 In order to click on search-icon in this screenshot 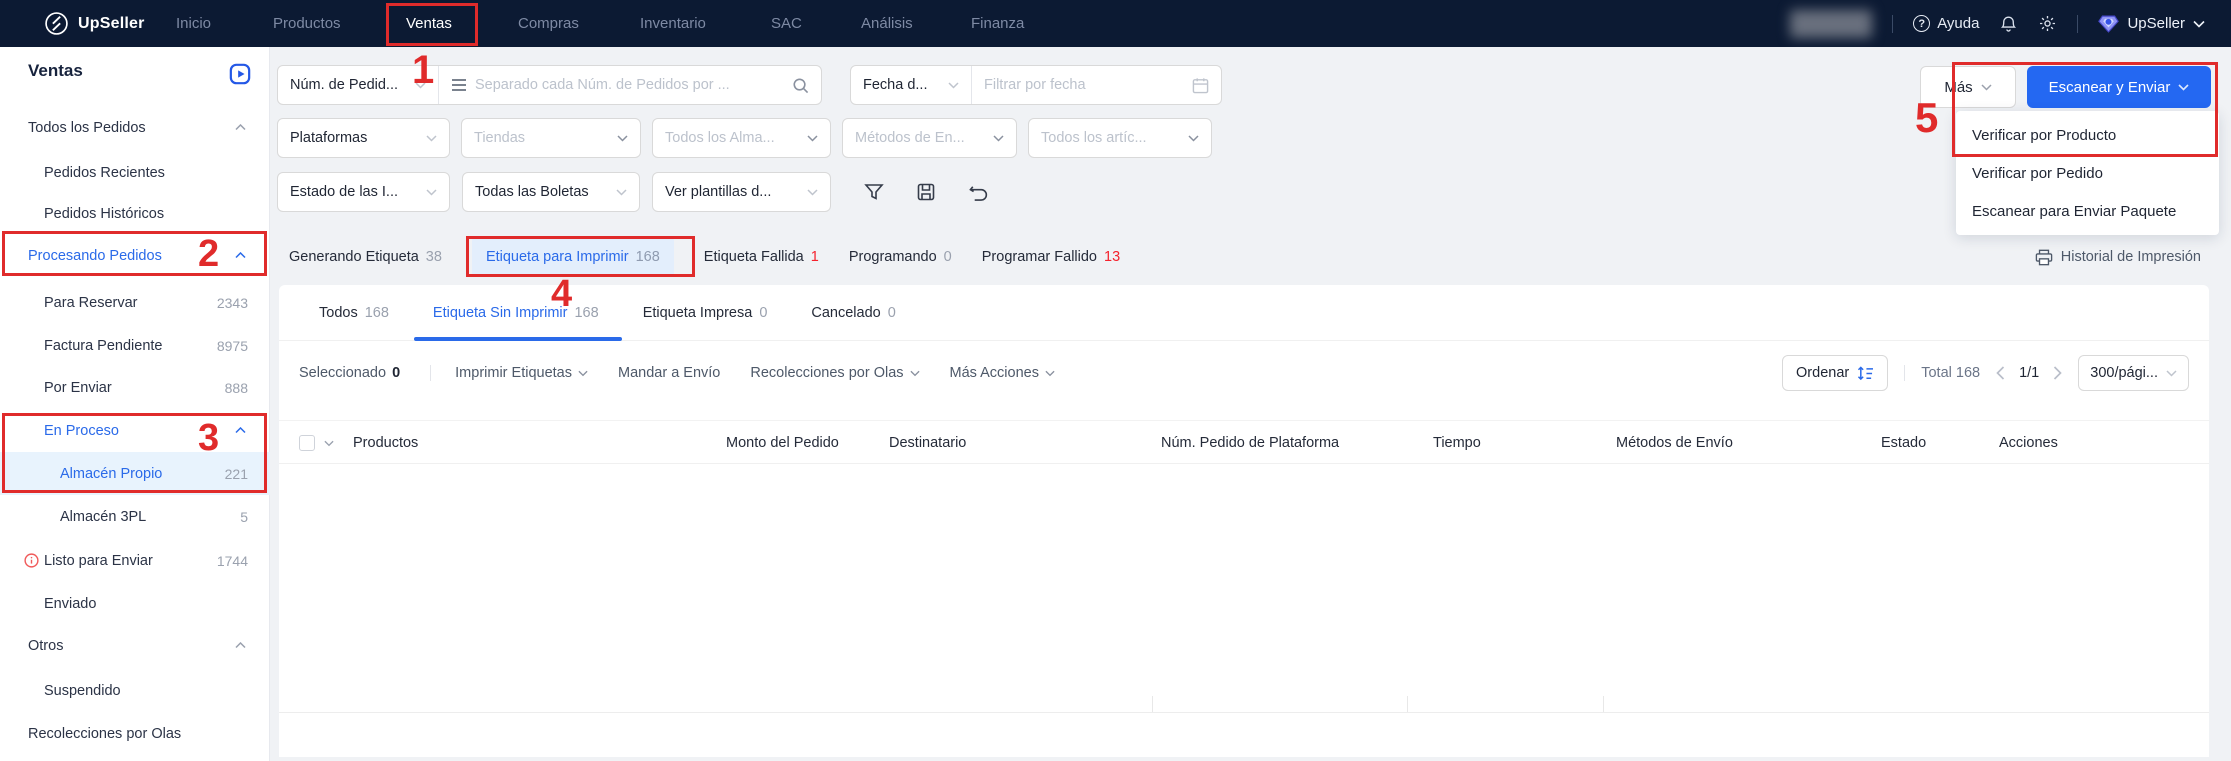, I will do `click(800, 85)`.